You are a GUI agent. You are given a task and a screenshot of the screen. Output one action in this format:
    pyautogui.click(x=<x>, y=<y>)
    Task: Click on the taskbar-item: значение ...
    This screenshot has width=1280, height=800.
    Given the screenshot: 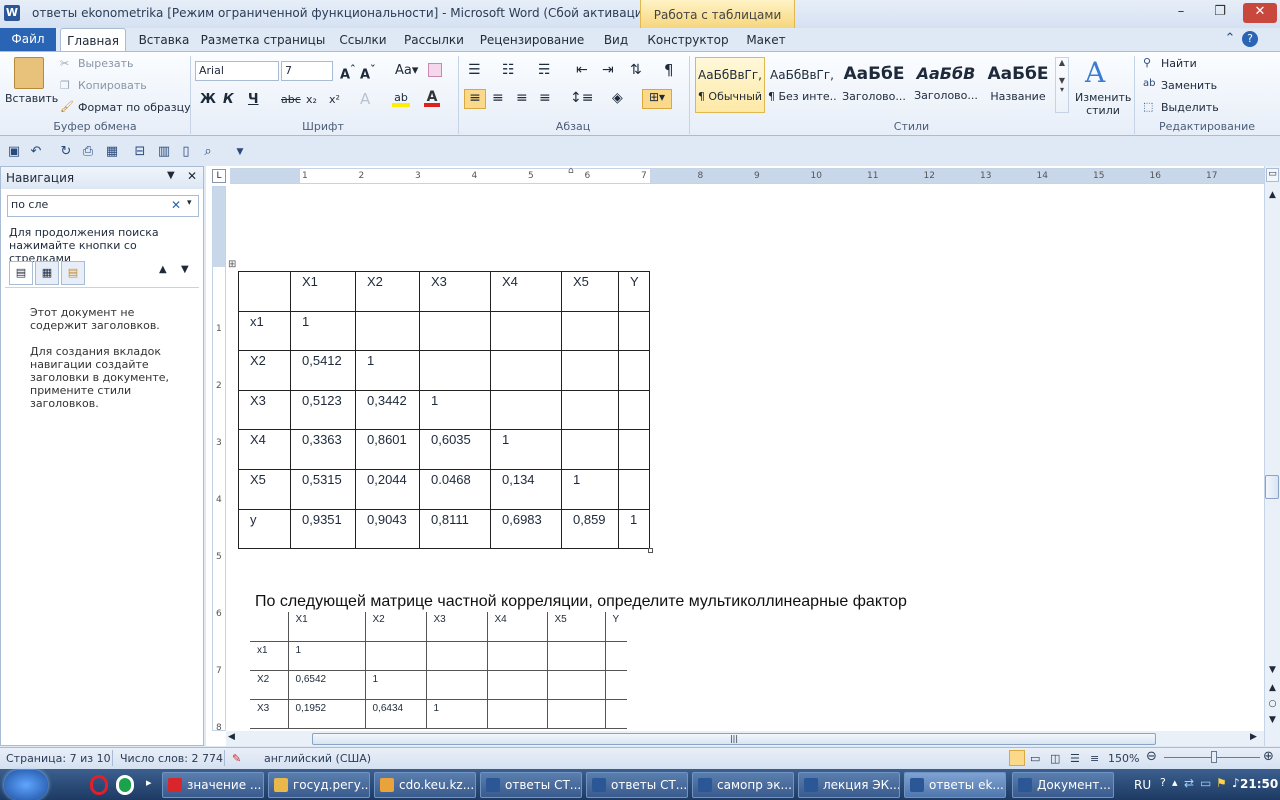 What is the action you would take?
    pyautogui.click(x=213, y=785)
    